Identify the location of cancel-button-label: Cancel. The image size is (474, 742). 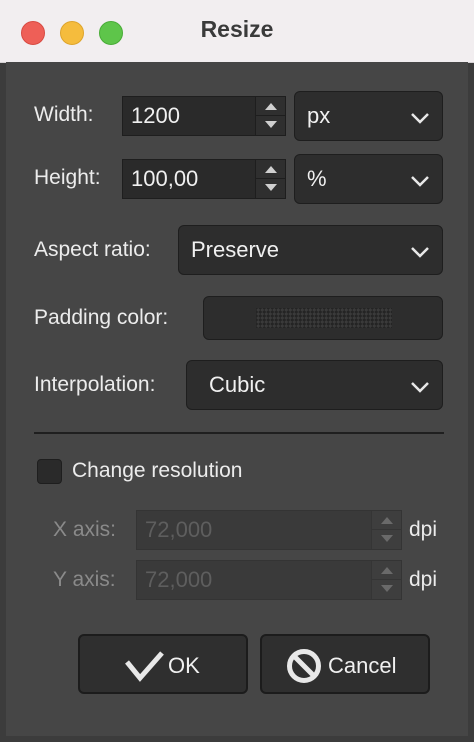
(362, 665).